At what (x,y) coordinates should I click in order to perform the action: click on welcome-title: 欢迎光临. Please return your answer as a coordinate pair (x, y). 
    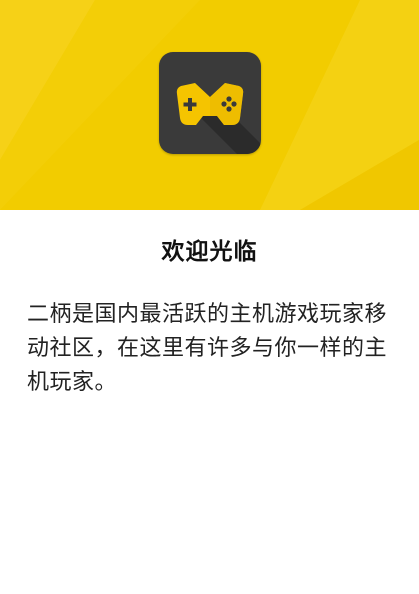
    Looking at the image, I should click on (209, 252).